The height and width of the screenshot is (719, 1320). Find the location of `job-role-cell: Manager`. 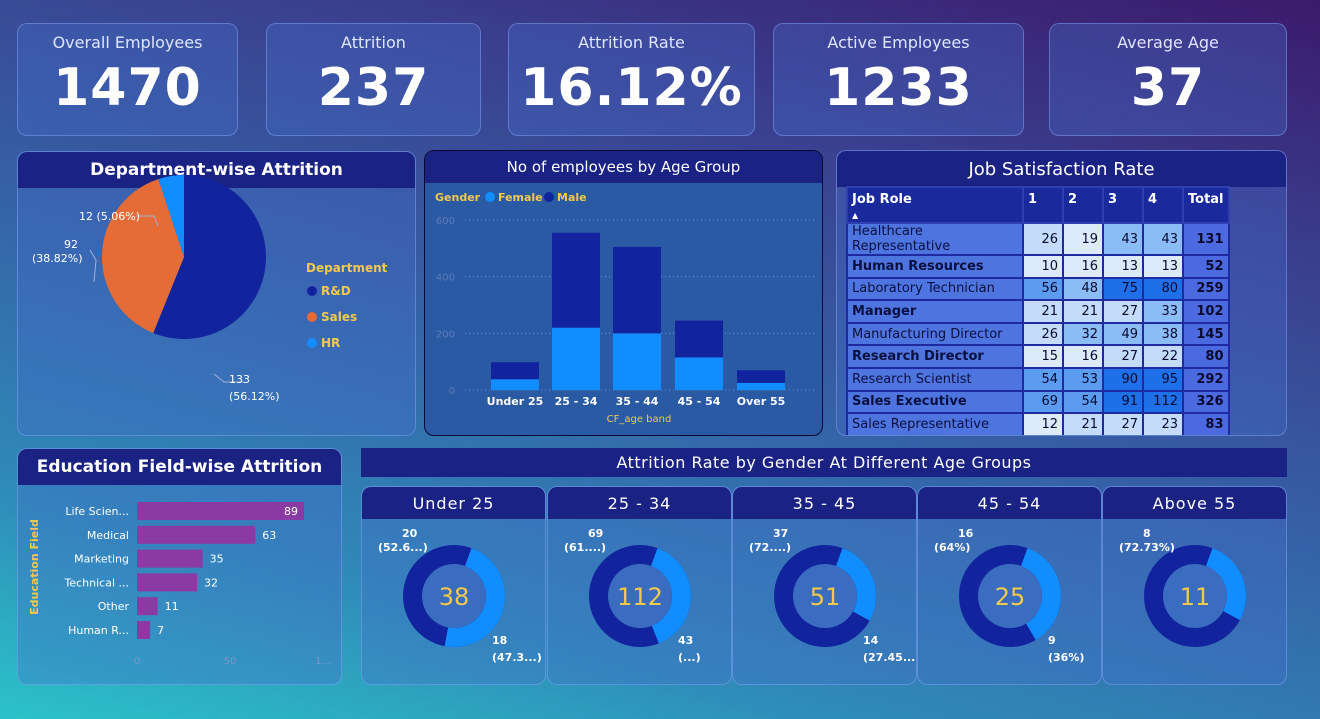

job-role-cell: Manager is located at coordinates (935, 311).